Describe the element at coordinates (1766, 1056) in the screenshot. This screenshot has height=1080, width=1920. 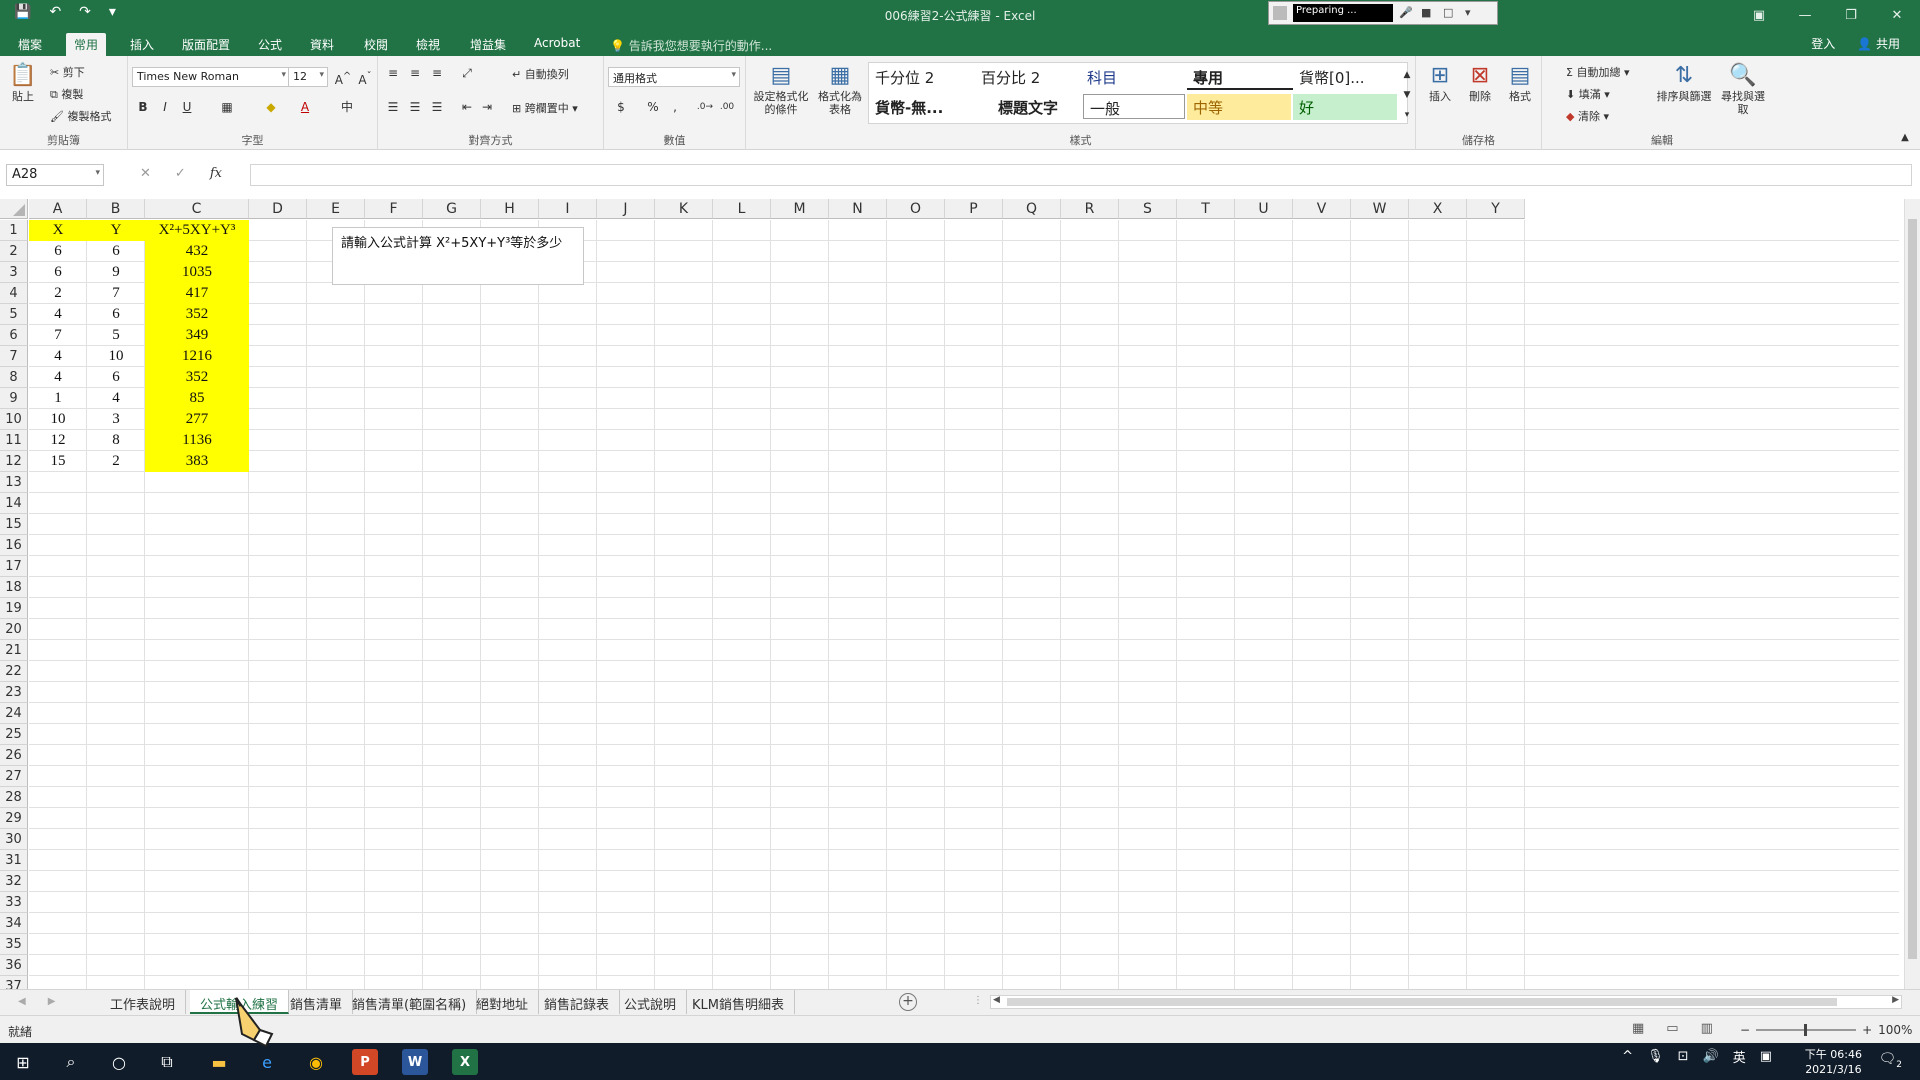
I see `ime-mode-icon: ▣` at that location.